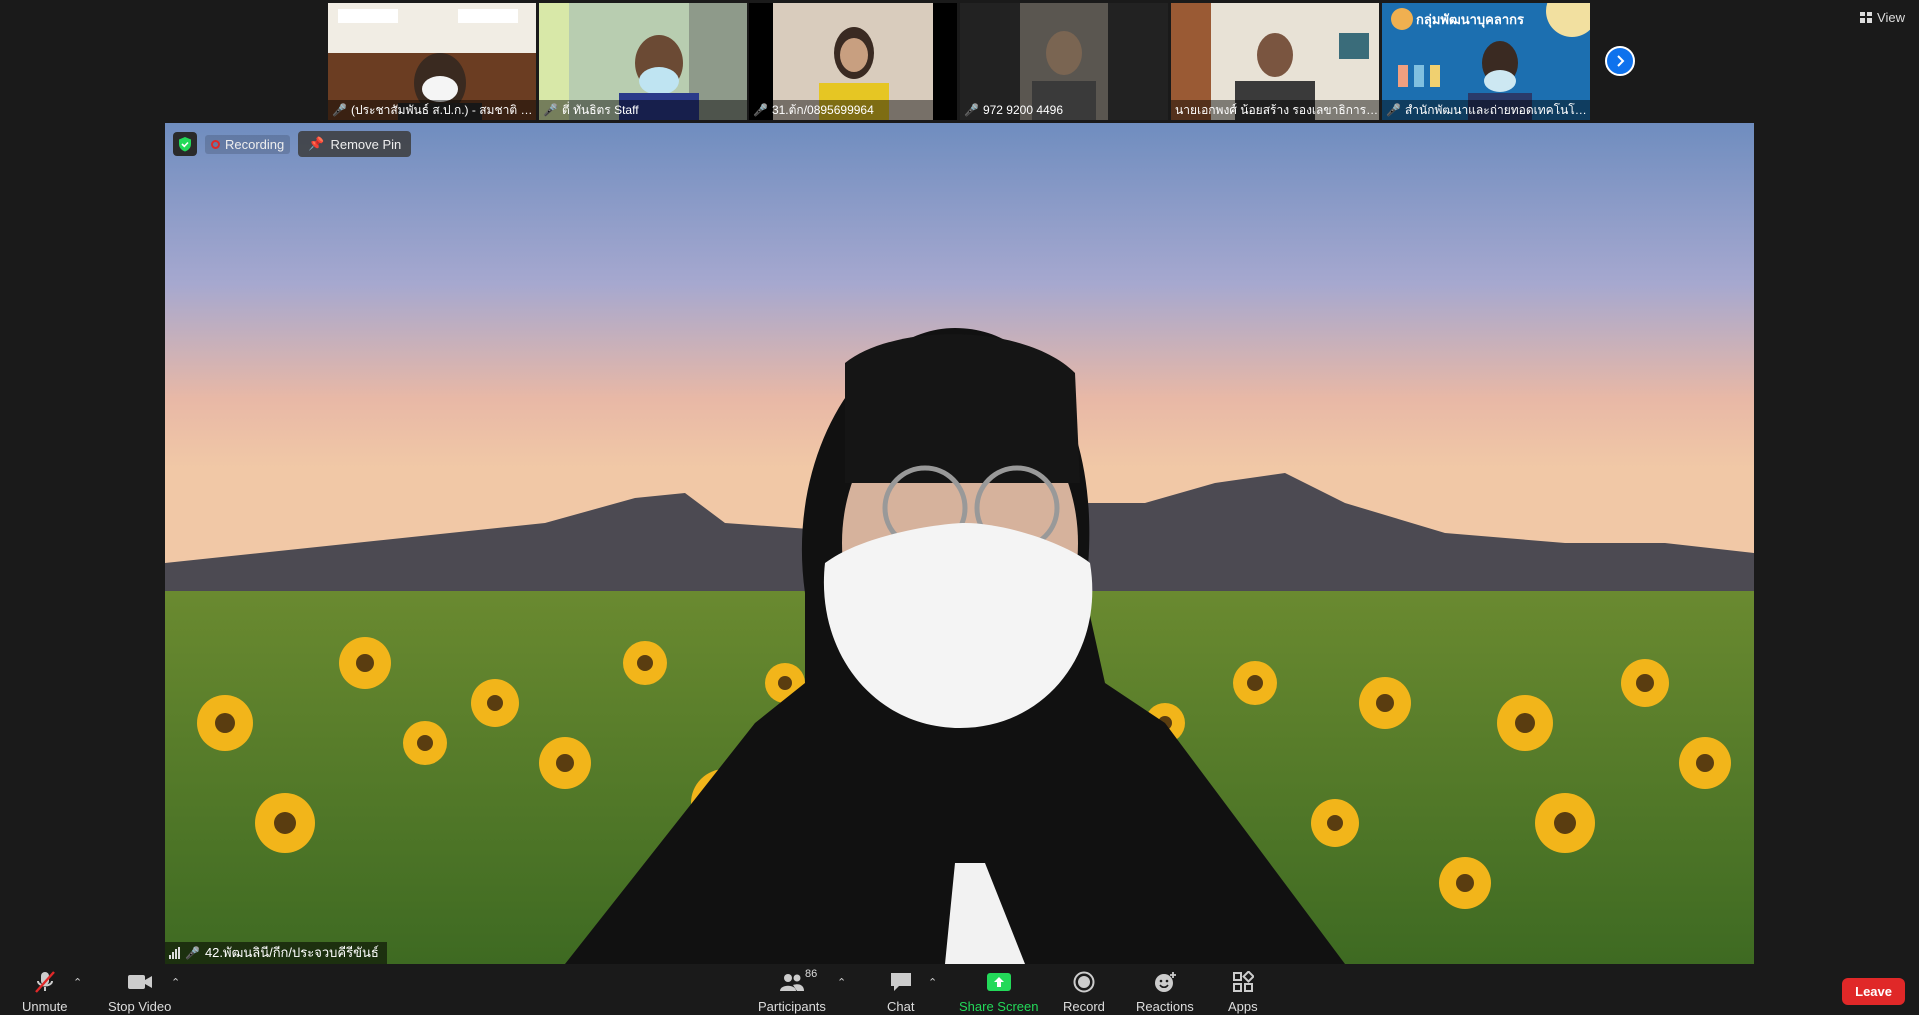 The width and height of the screenshot is (1919, 1015). I want to click on chat-options-caret-icon: ⌃, so click(932, 982).